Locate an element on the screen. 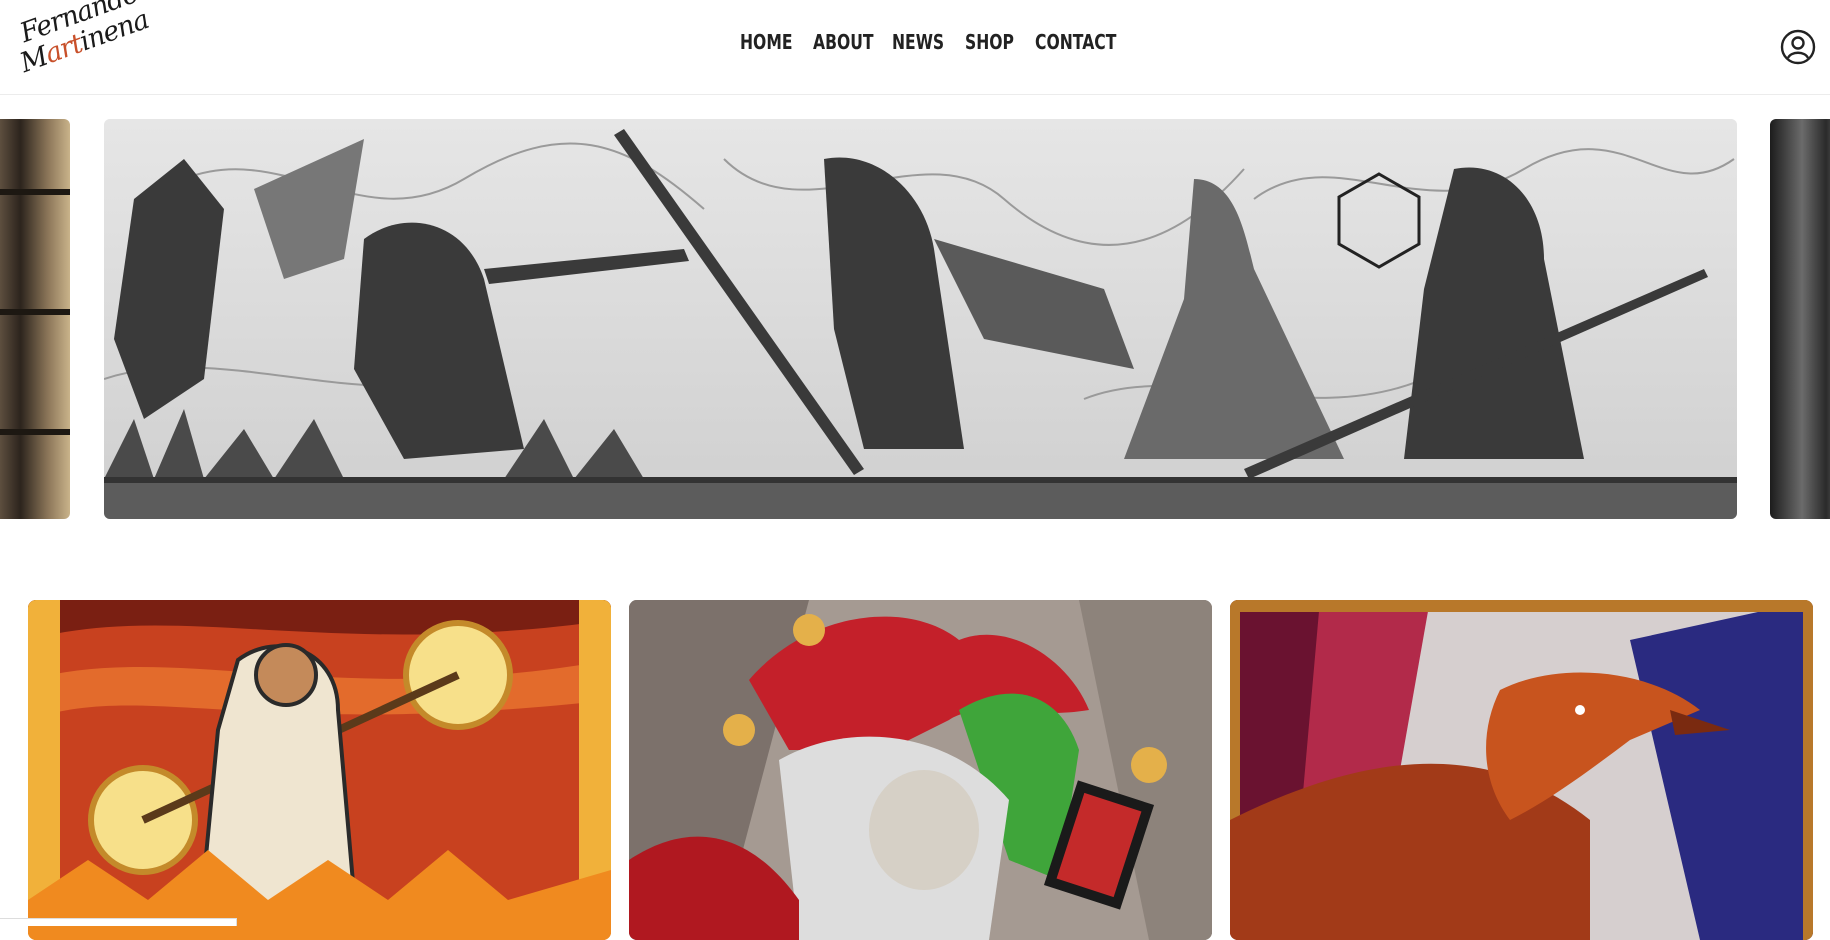  nav-home: HOME is located at coordinates (766, 42).